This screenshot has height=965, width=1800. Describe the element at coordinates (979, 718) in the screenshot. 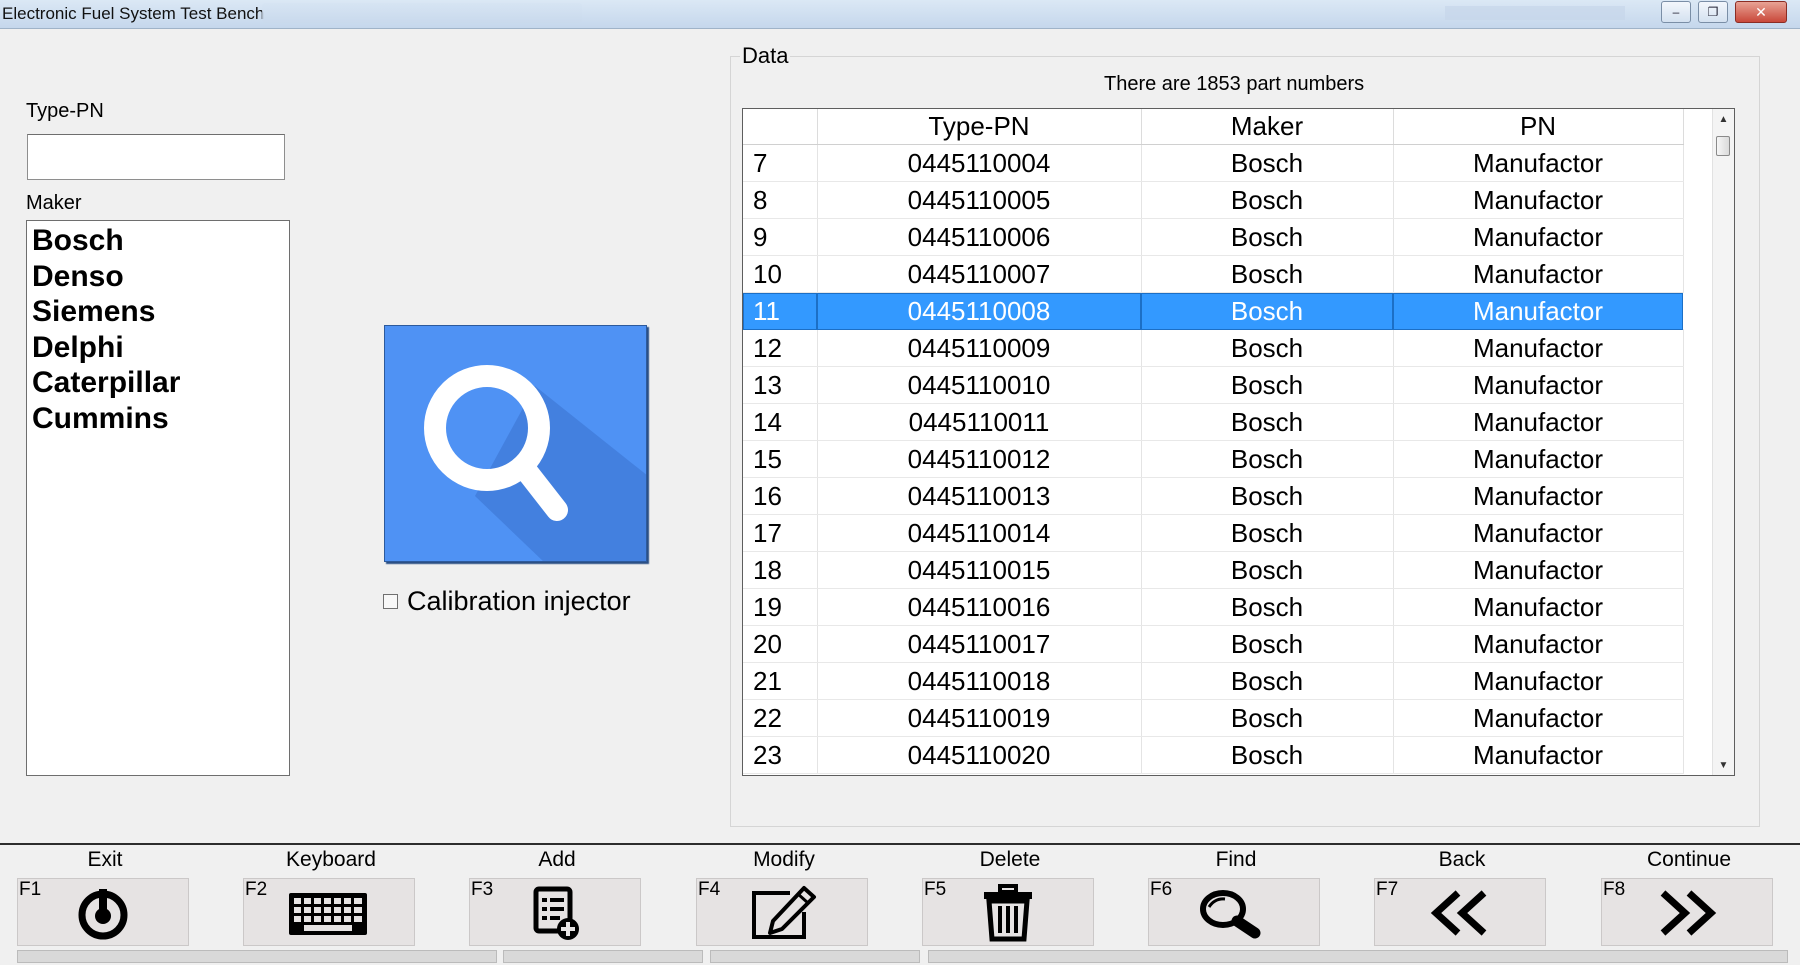

I see `cell-type-pn: 0445110019` at that location.